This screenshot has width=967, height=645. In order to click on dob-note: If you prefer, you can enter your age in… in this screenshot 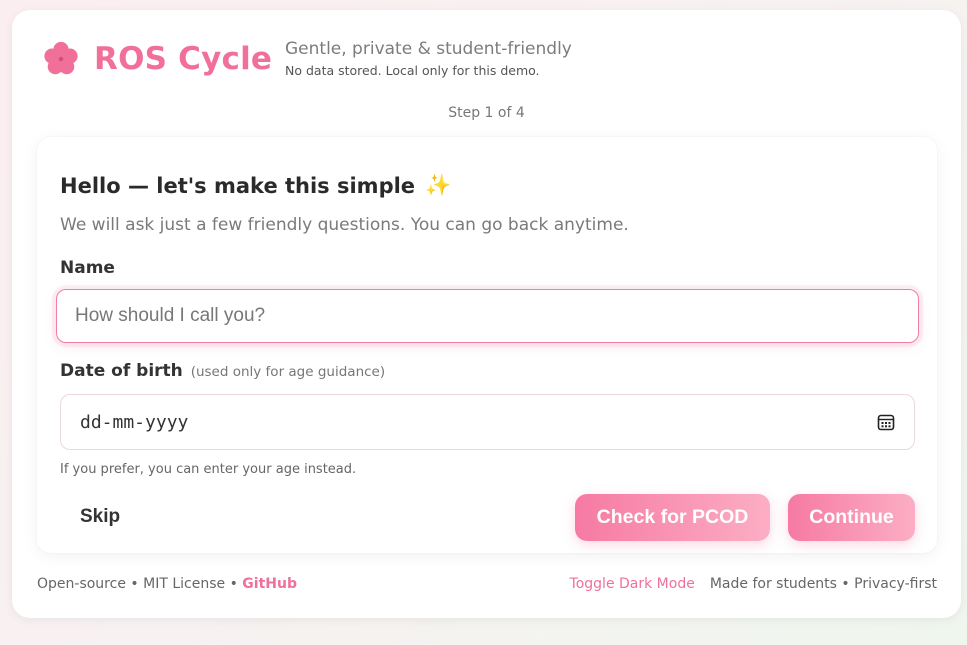, I will do `click(208, 469)`.